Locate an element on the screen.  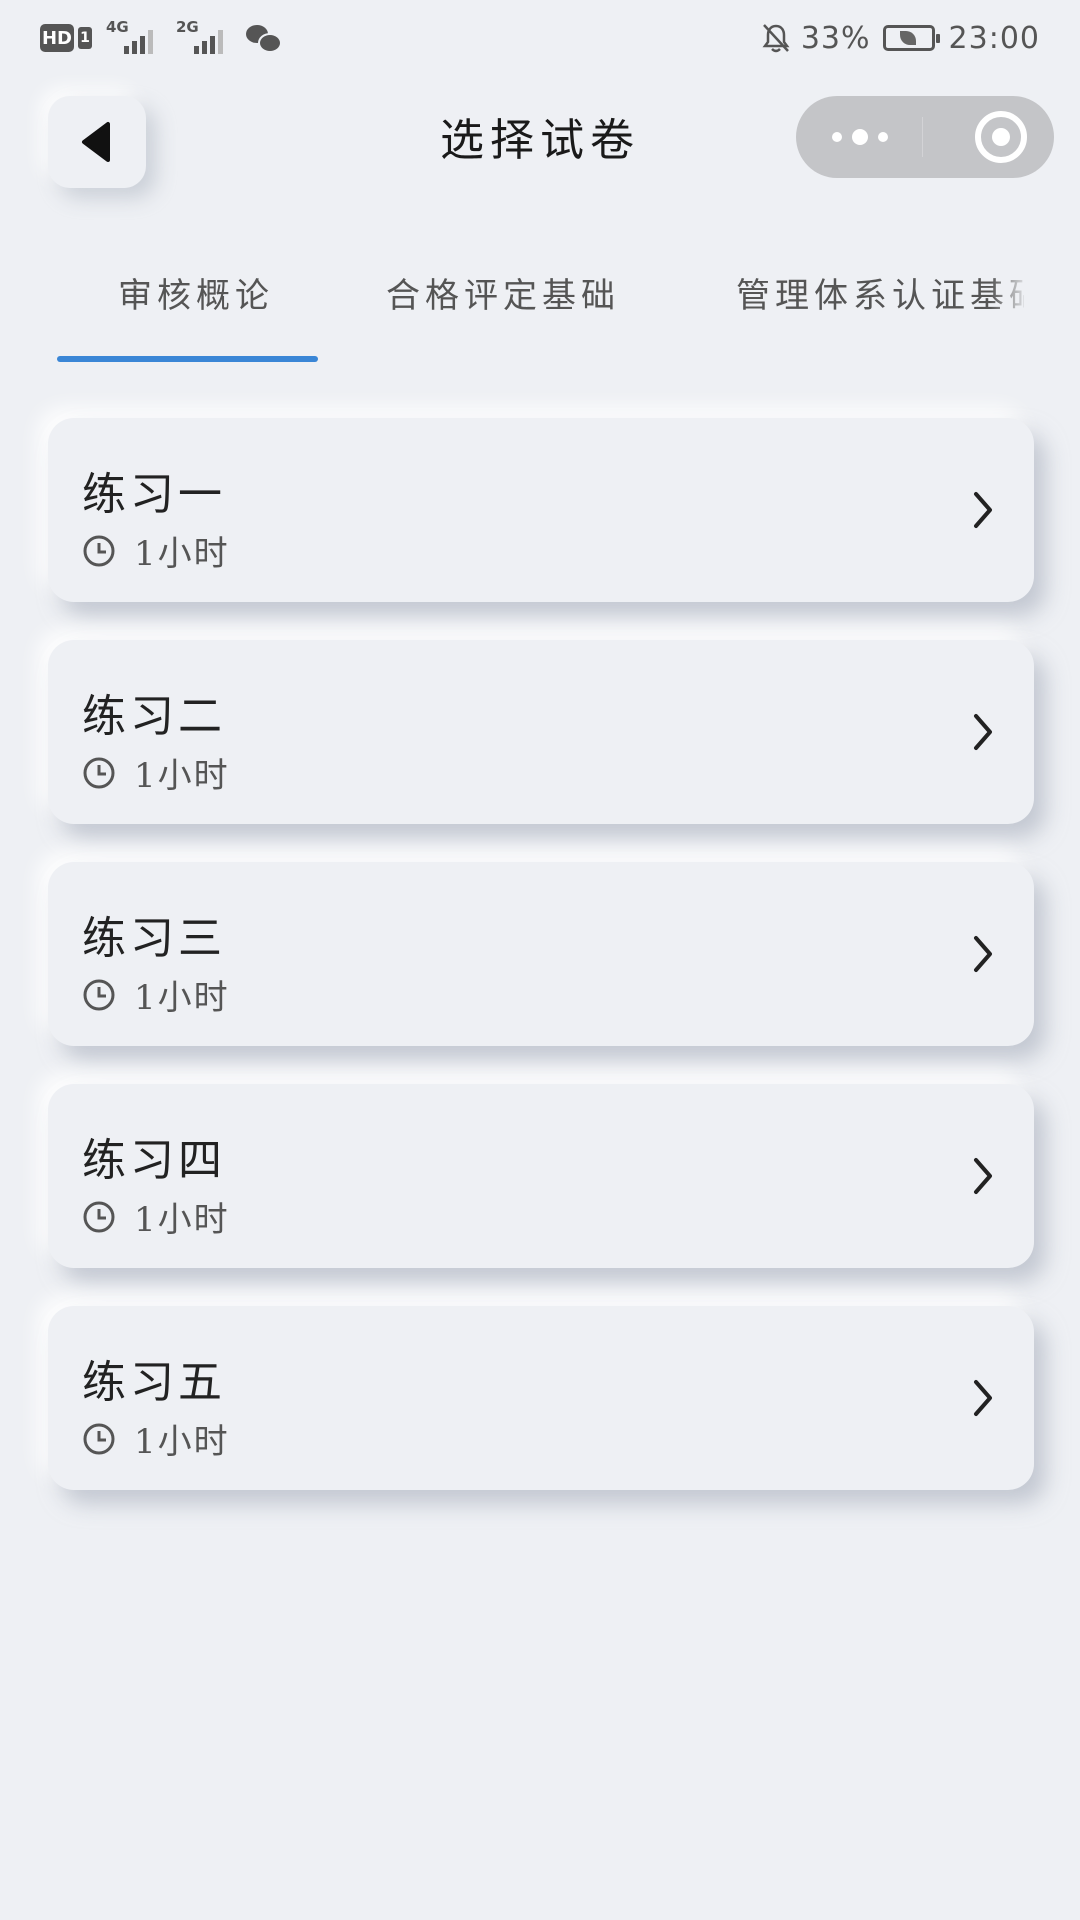
exam-title: 练习二 is located at coordinates (154, 716).